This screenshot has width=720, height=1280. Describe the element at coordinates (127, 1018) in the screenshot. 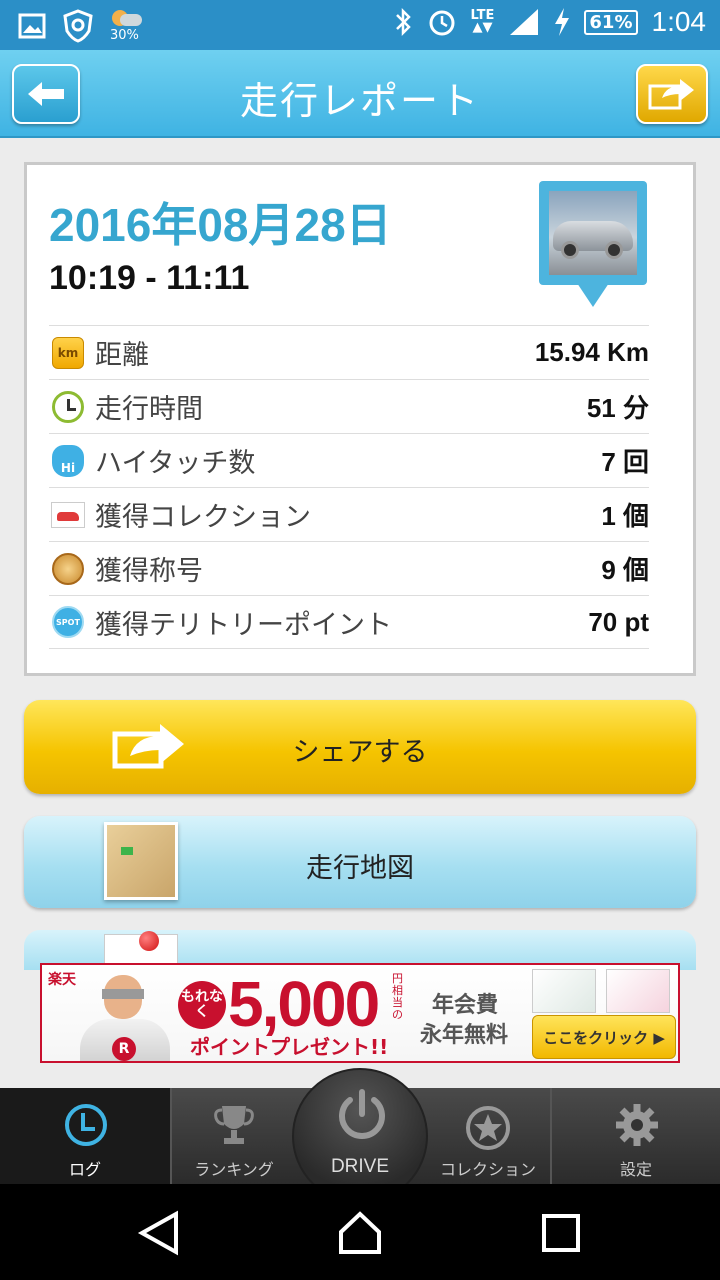

I see `ad-mascot: R` at that location.